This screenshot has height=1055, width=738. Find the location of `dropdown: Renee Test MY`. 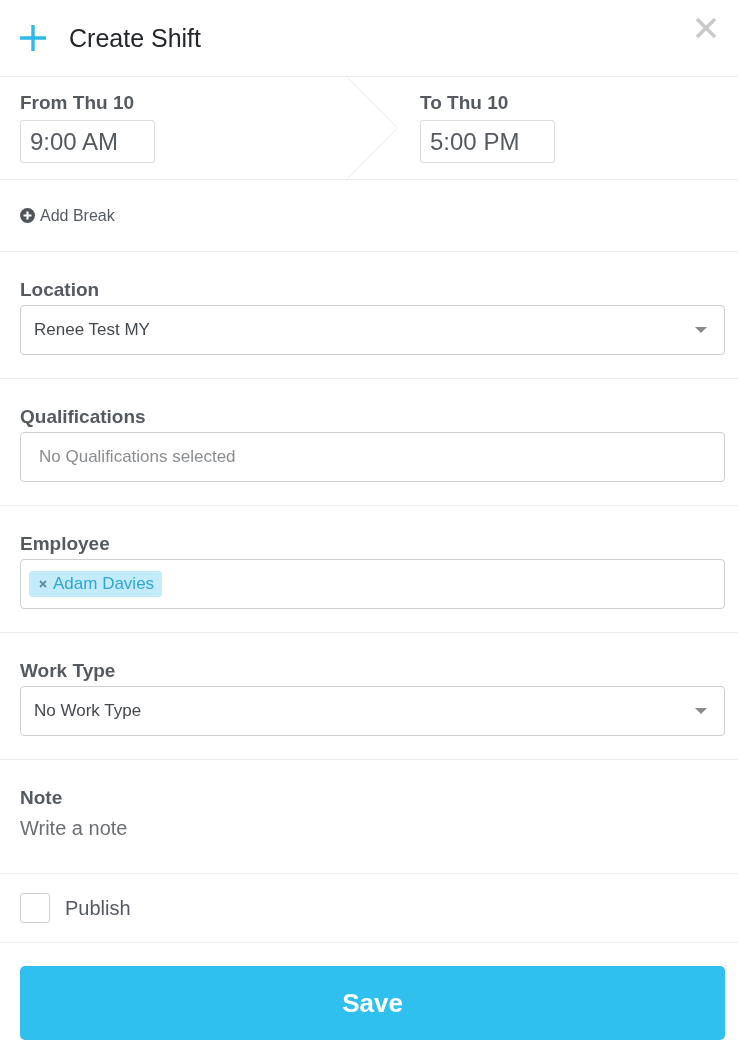

dropdown: Renee Test MY is located at coordinates (372, 330).